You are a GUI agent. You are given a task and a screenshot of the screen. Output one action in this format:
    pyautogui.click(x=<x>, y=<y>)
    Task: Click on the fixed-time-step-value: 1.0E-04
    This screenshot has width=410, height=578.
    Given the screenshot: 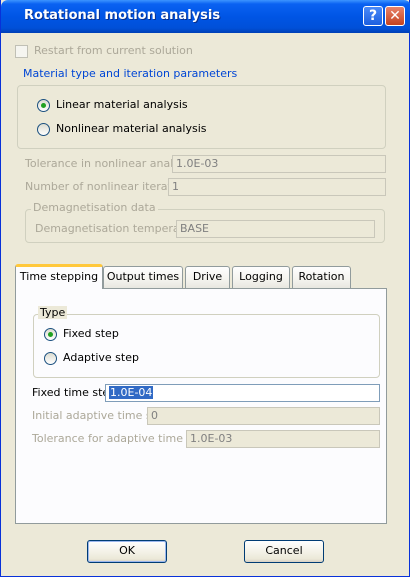 What is the action you would take?
    pyautogui.click(x=131, y=392)
    